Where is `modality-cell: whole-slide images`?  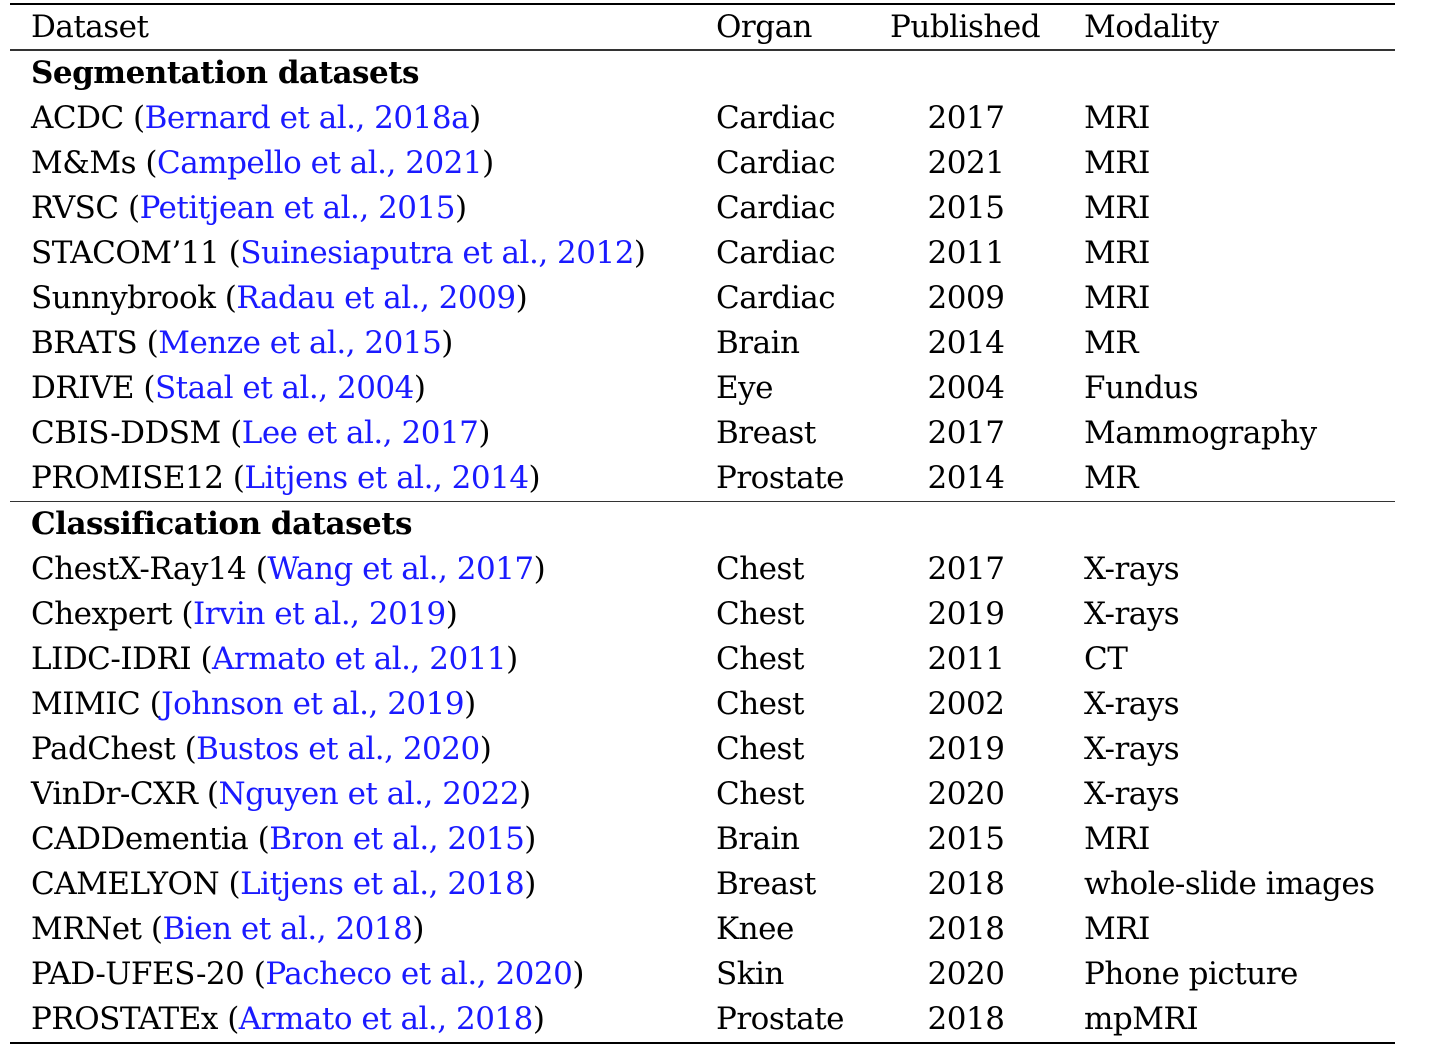 modality-cell: whole-slide images is located at coordinates (1229, 884).